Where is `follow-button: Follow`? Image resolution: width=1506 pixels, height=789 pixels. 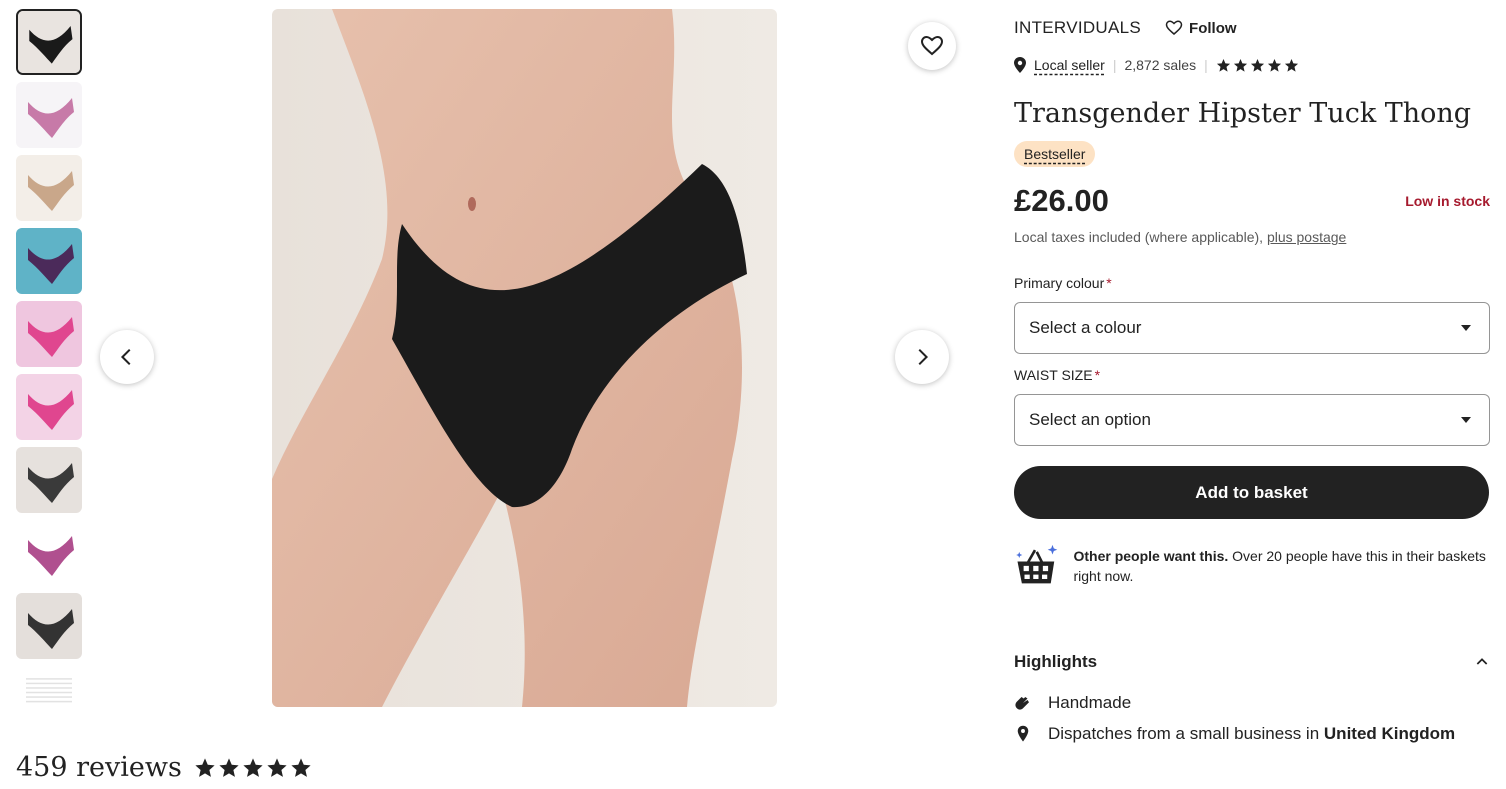 follow-button: Follow is located at coordinates (1201, 28).